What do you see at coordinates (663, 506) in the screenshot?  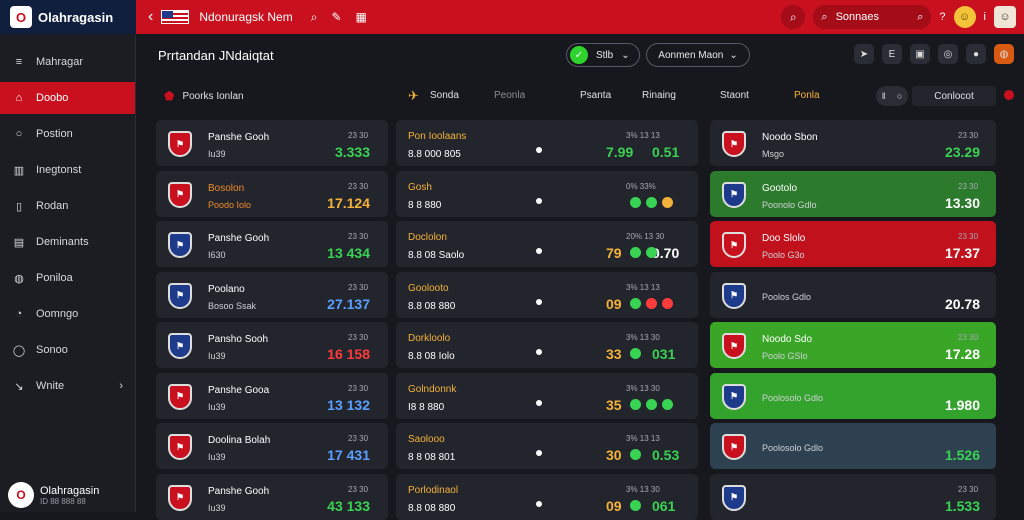 I see `score-right: 061` at bounding box center [663, 506].